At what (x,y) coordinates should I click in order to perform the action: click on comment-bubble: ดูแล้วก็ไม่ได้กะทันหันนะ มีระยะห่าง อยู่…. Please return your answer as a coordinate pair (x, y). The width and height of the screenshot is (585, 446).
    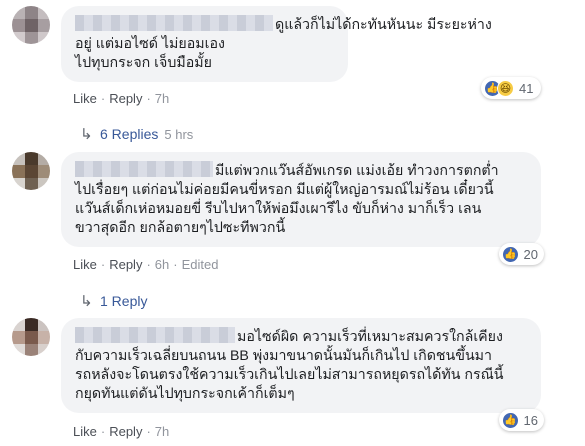
    Looking at the image, I should click on (276, 44).